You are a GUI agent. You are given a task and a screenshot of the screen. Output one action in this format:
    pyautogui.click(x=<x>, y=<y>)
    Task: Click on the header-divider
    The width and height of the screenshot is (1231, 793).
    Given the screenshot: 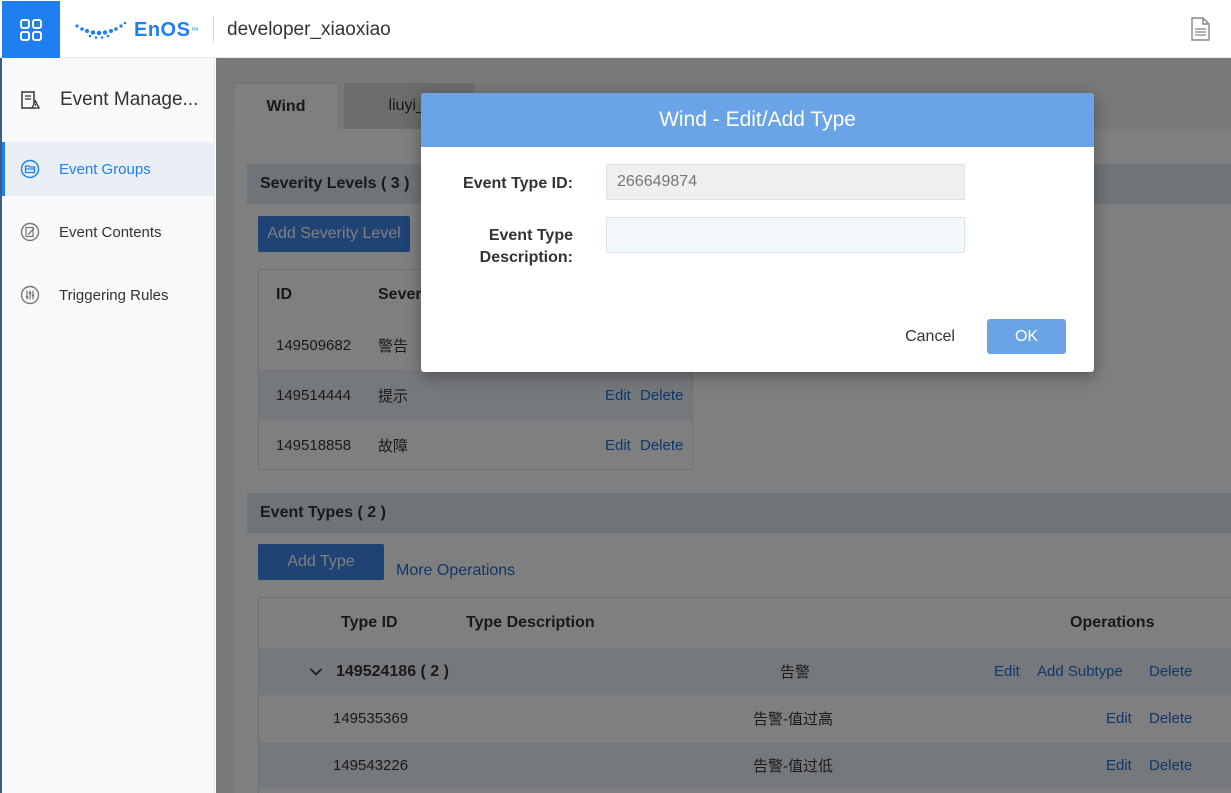 What is the action you would take?
    pyautogui.click(x=213, y=29)
    